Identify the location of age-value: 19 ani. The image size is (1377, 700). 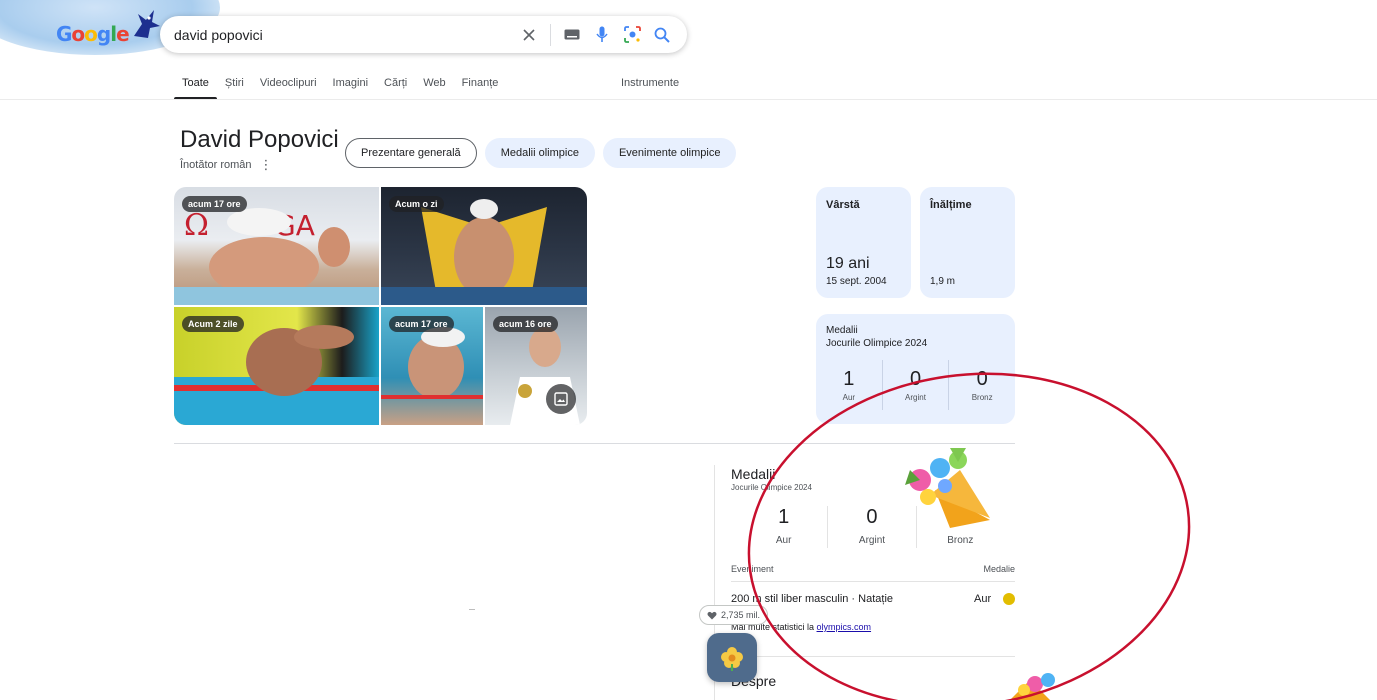
(848, 263).